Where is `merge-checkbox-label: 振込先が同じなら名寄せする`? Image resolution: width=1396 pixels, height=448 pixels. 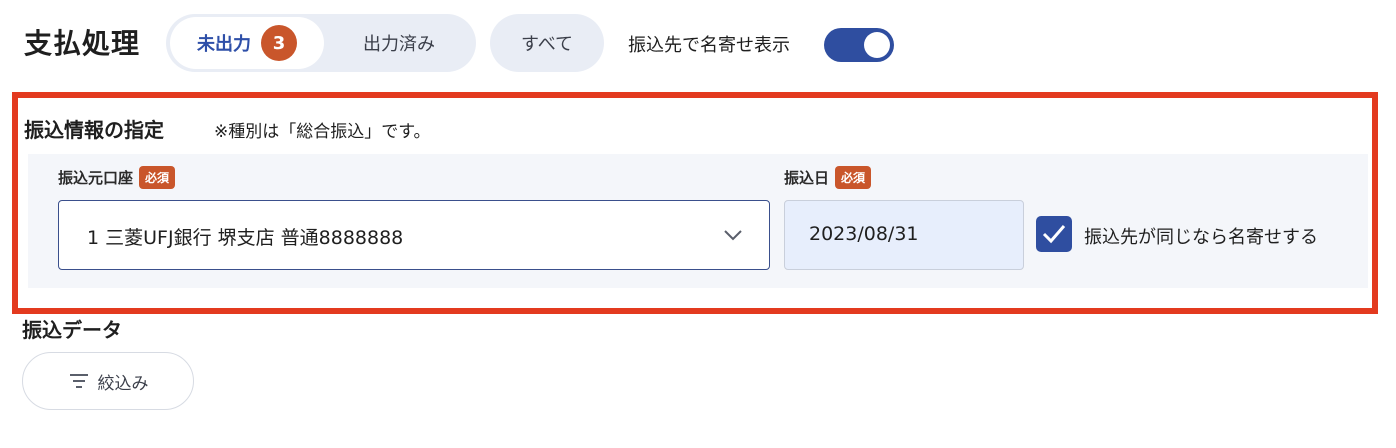 merge-checkbox-label: 振込先が同じなら名寄せする is located at coordinates (1201, 237).